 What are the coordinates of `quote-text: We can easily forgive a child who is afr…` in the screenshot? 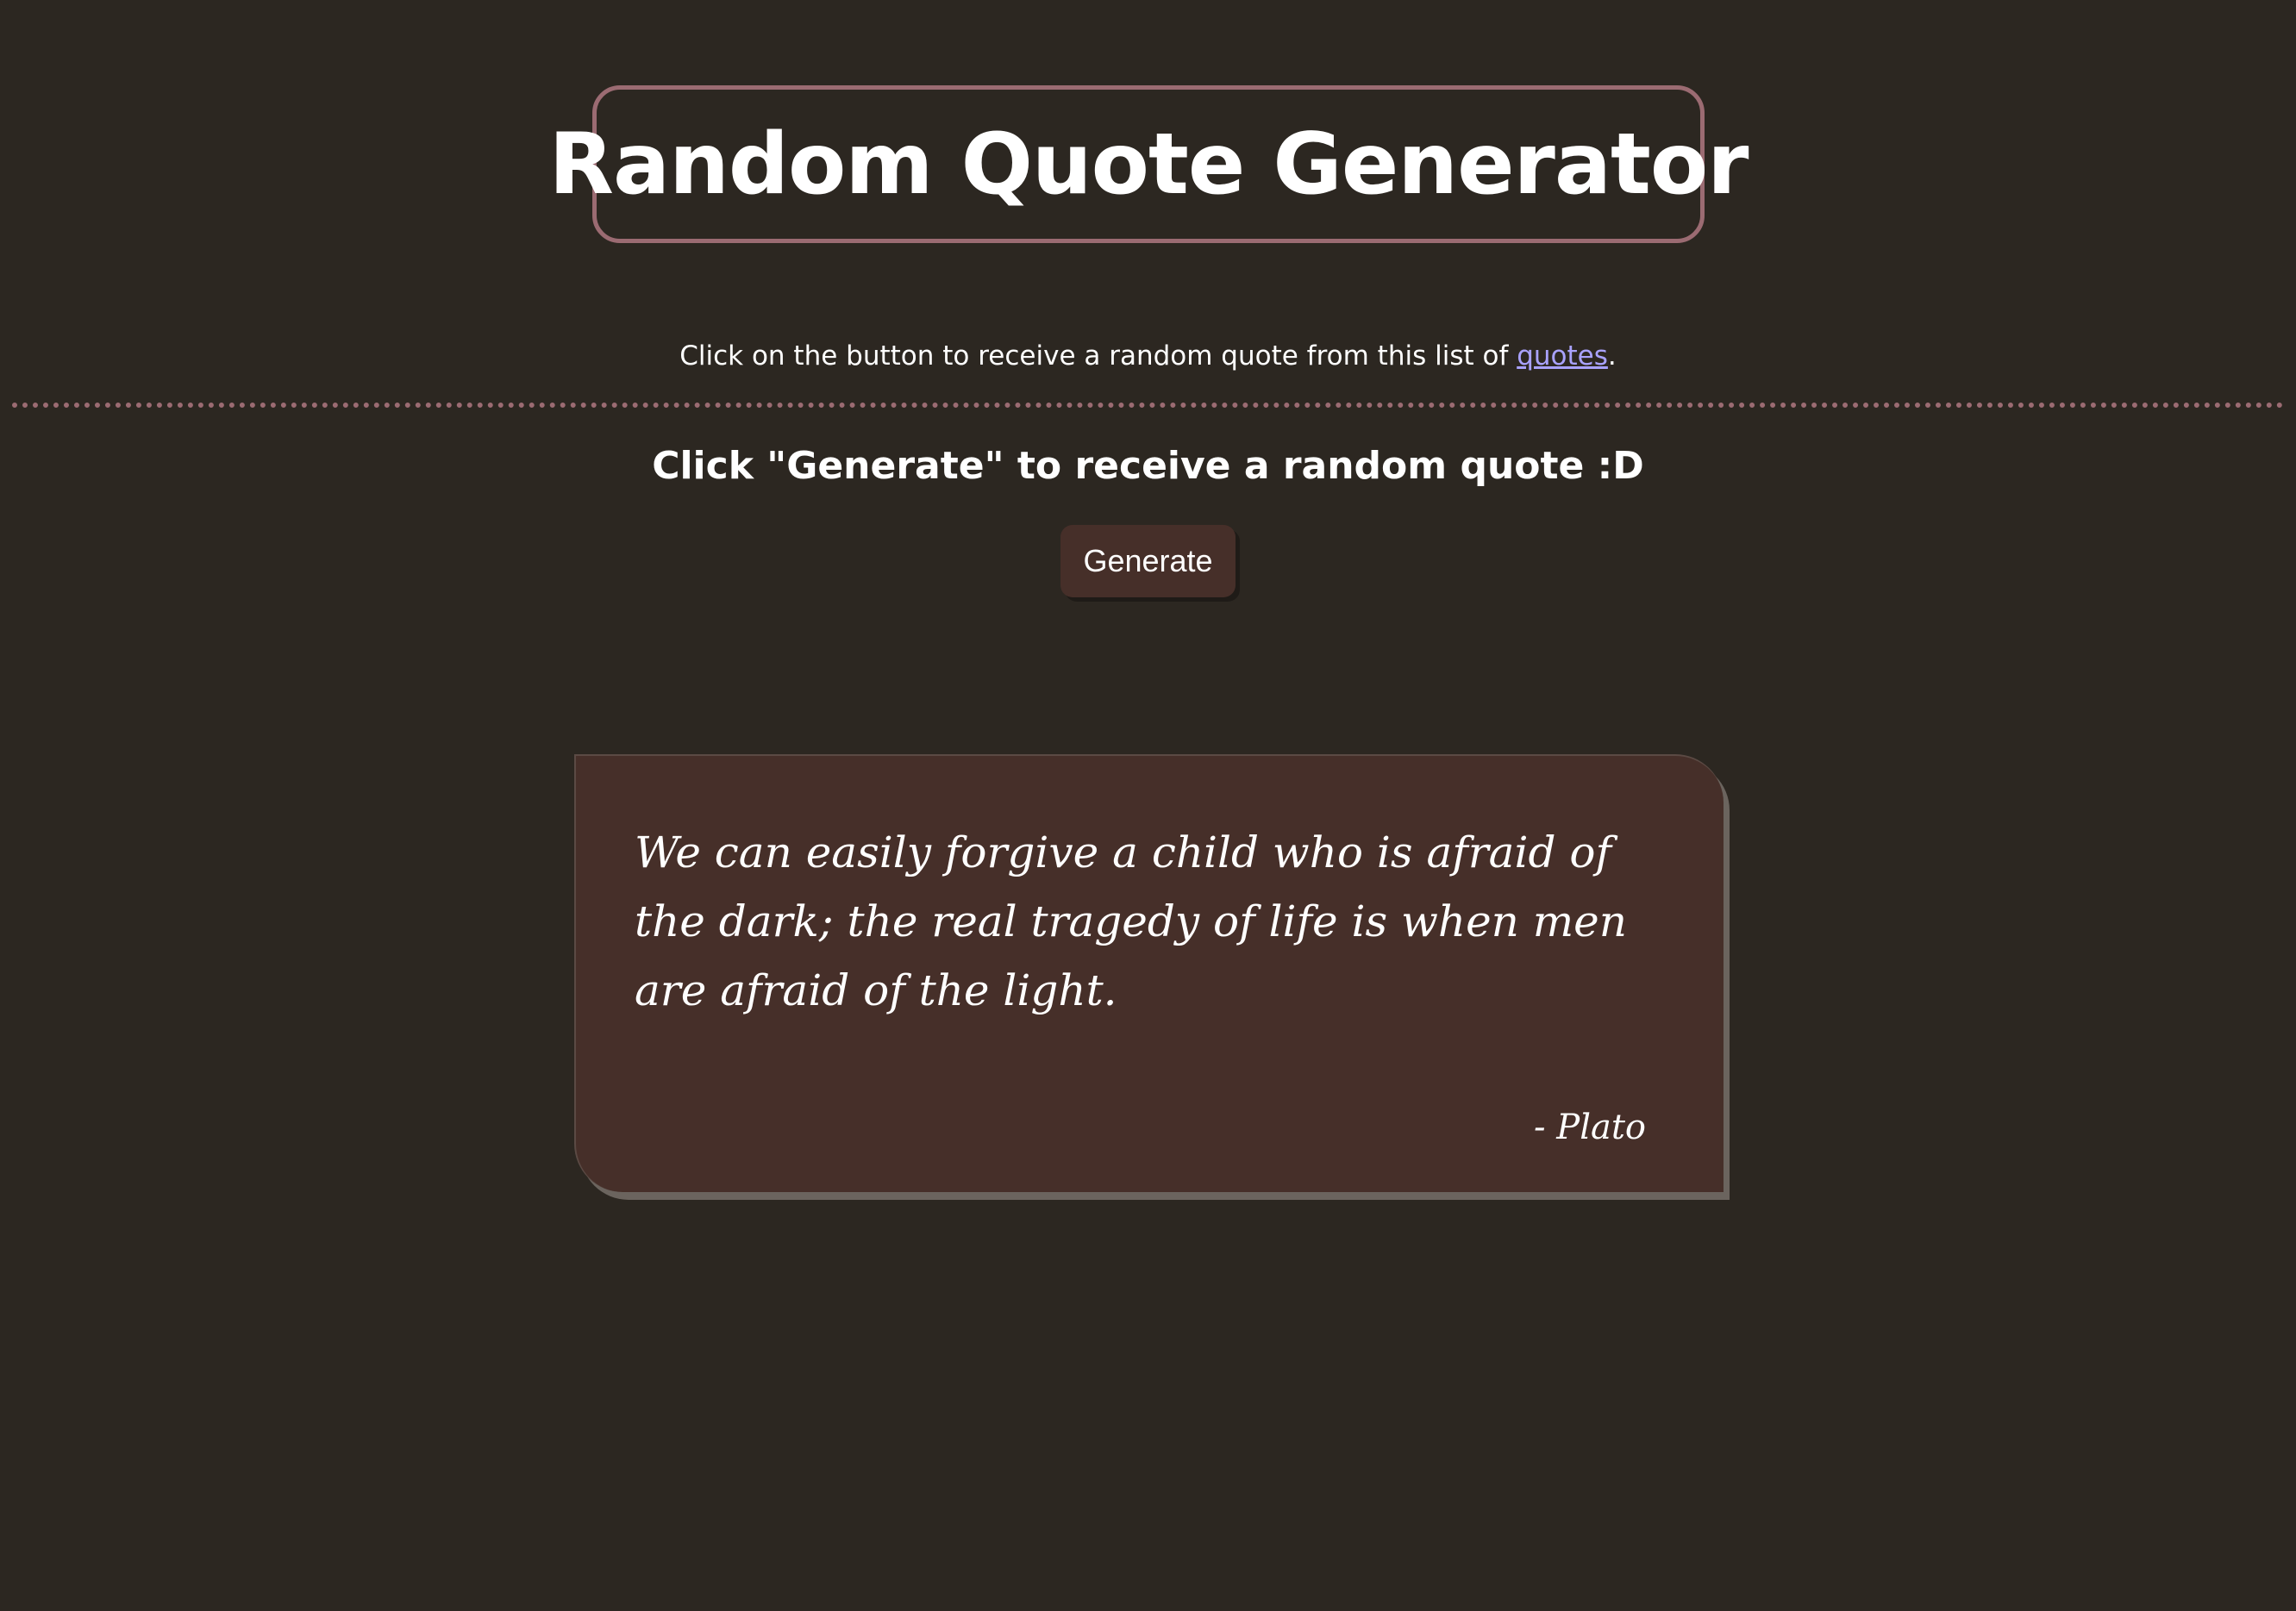 It's located at (1131, 921).